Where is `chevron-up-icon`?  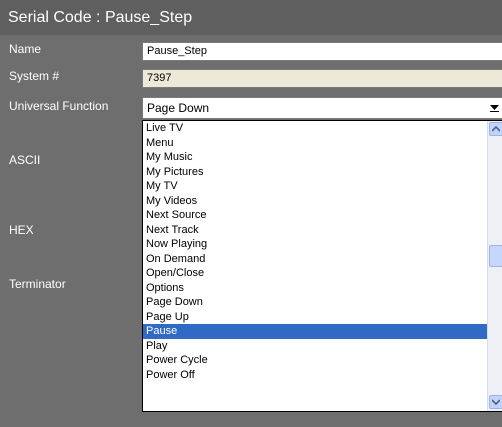 chevron-up-icon is located at coordinates (496, 129).